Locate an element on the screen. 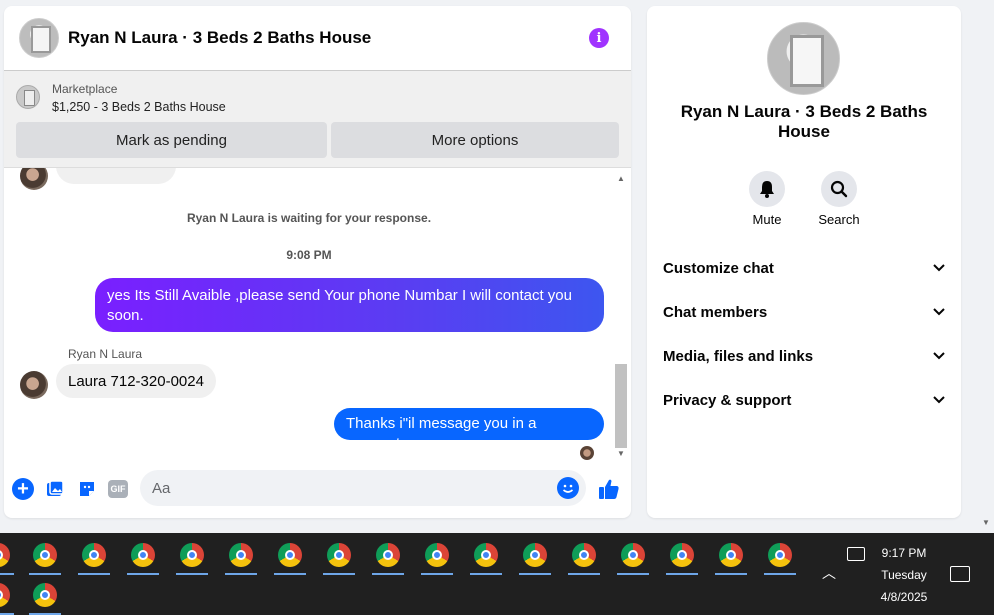 The image size is (994, 615). clock-day: Tuesday is located at coordinates (904, 575).